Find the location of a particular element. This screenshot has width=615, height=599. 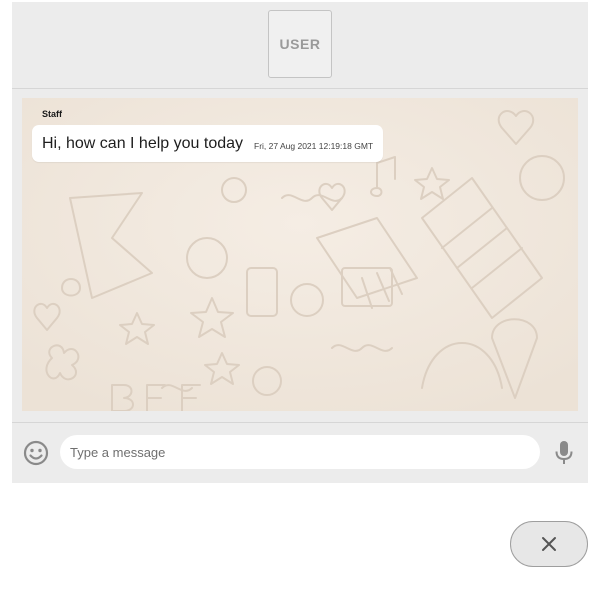

close-x-icon is located at coordinates (549, 544).